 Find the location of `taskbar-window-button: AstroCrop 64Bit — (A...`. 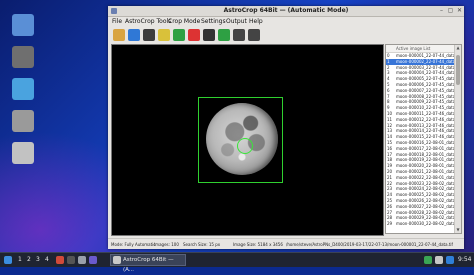

taskbar-window-button: AstroCrop 64Bit — (A... is located at coordinates (148, 263).